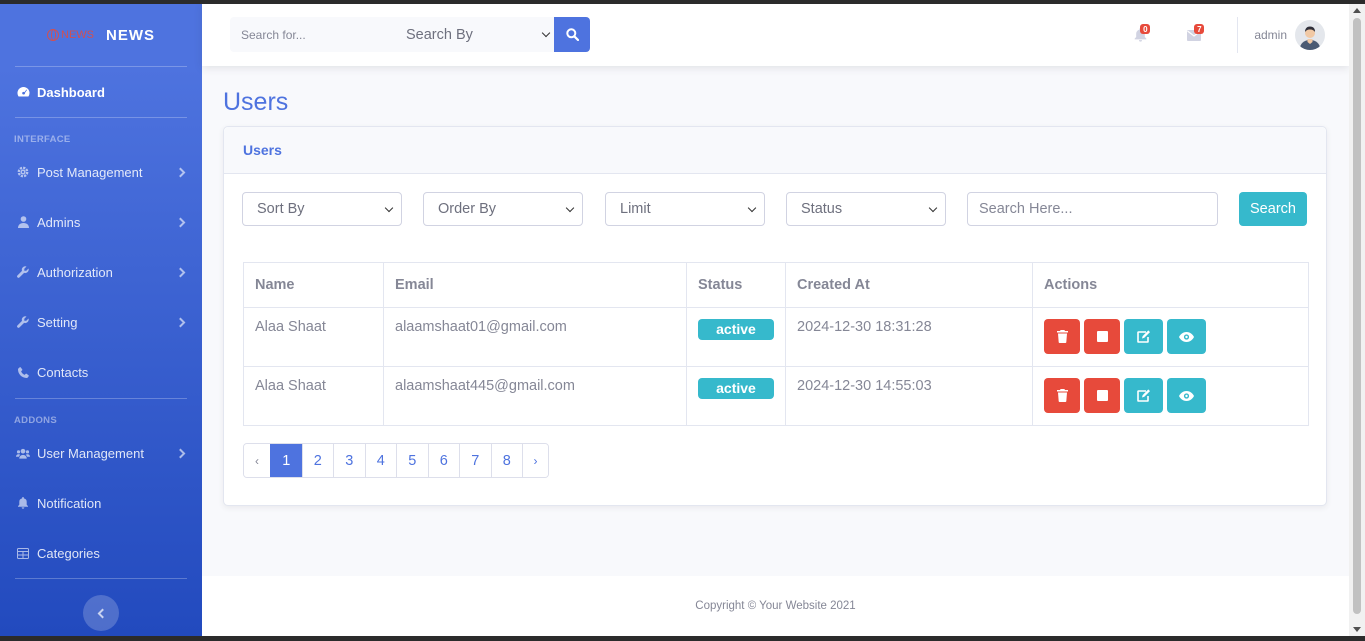  Describe the element at coordinates (322, 209) in the screenshot. I see `sort-by-select: Sort By` at that location.